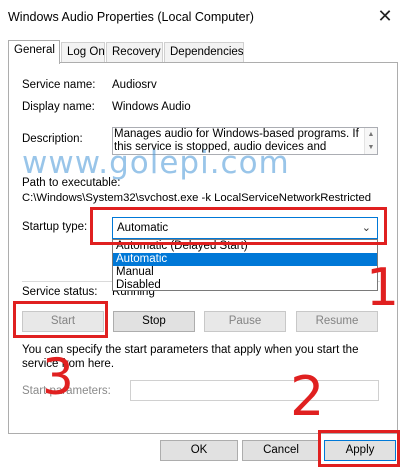 This screenshot has width=404, height=468. I want to click on close-button: ✕, so click(385, 16).